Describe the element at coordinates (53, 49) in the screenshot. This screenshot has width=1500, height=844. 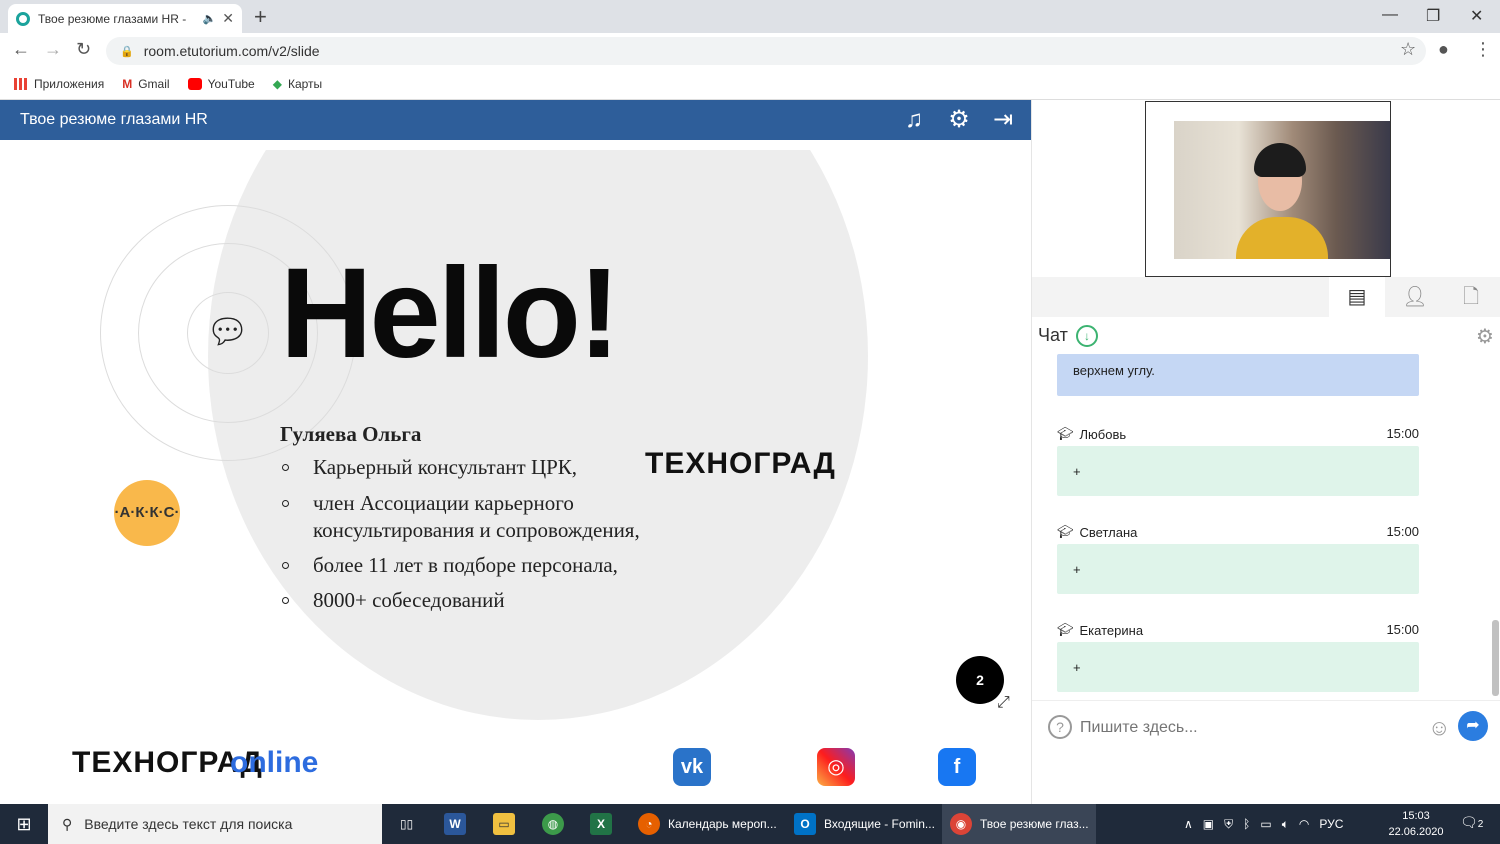
I see `forward-icon: →` at that location.